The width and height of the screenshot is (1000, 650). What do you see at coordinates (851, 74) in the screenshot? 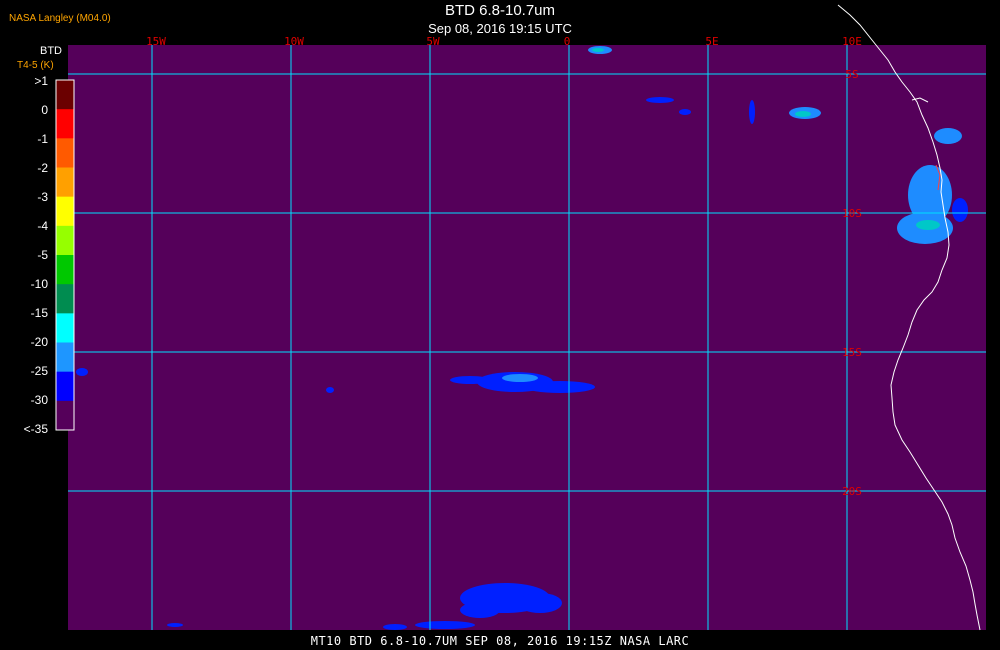
I see `lat-label: 5S` at bounding box center [851, 74].